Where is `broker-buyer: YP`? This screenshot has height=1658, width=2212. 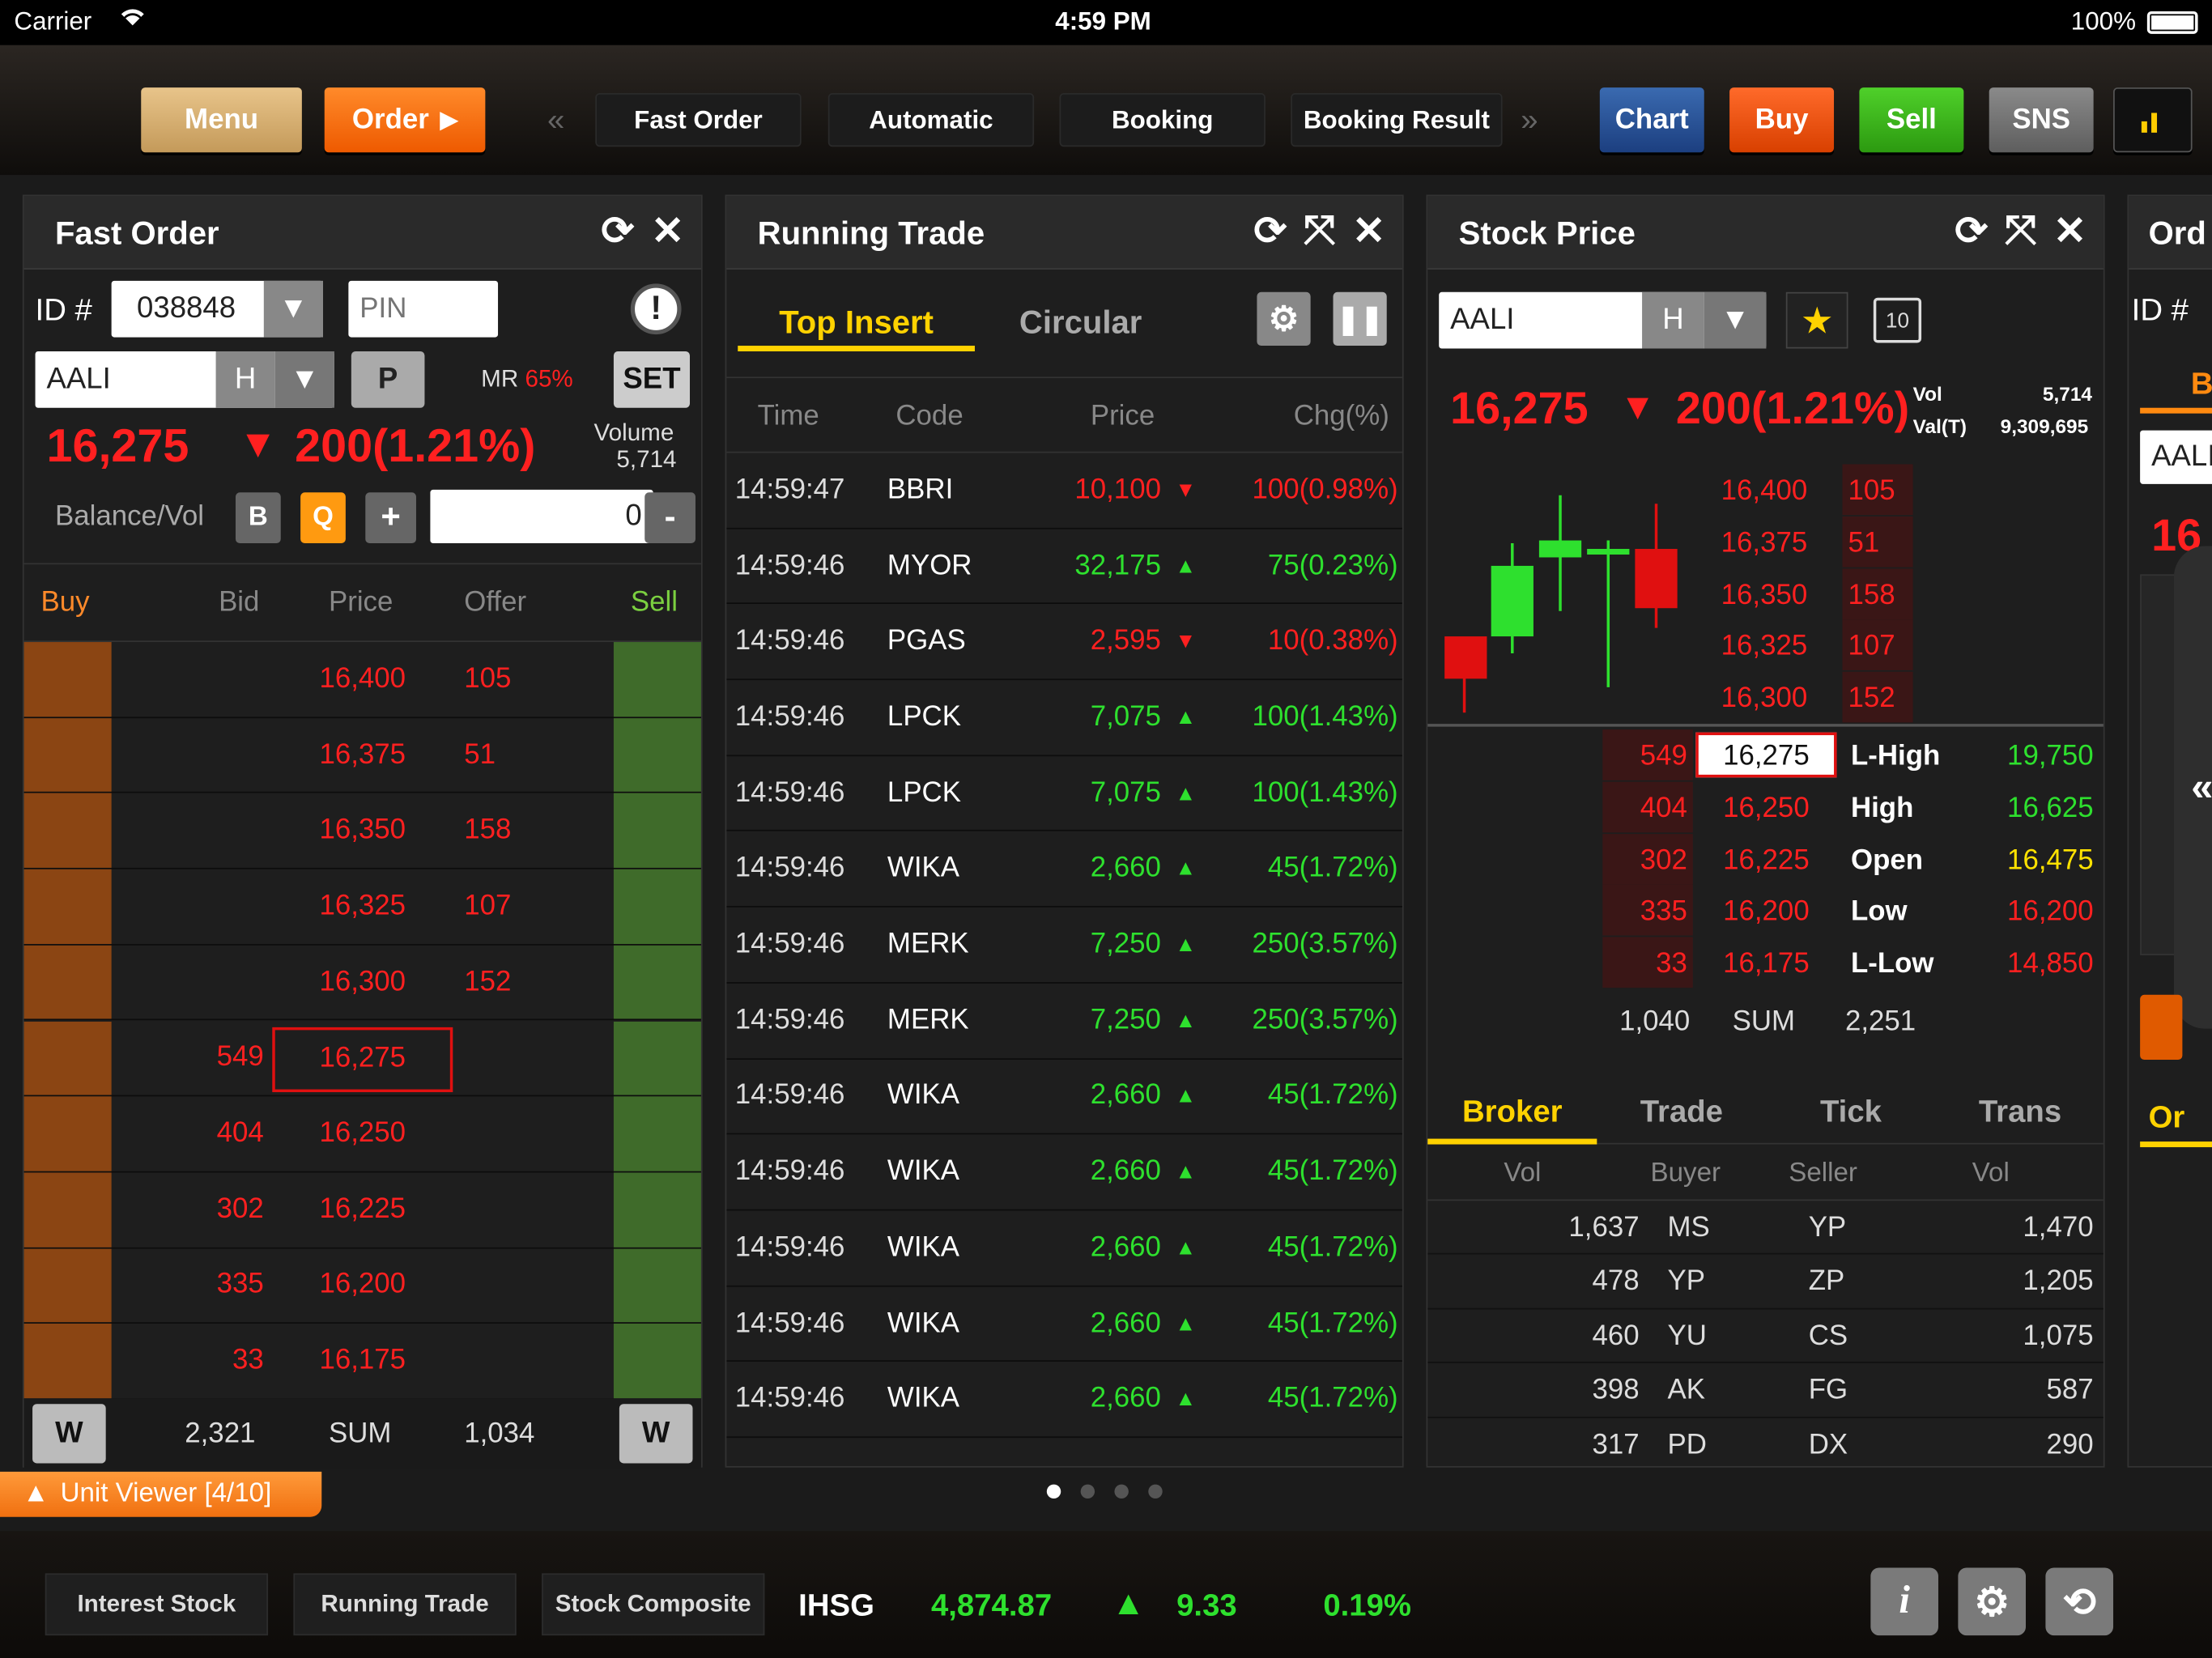
broker-buyer: YP is located at coordinates (1686, 1282).